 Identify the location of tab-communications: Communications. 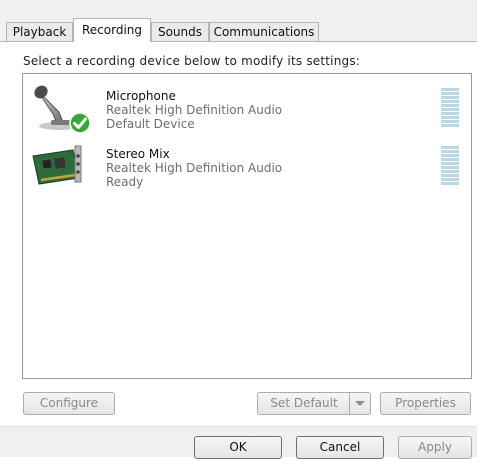
(264, 31).